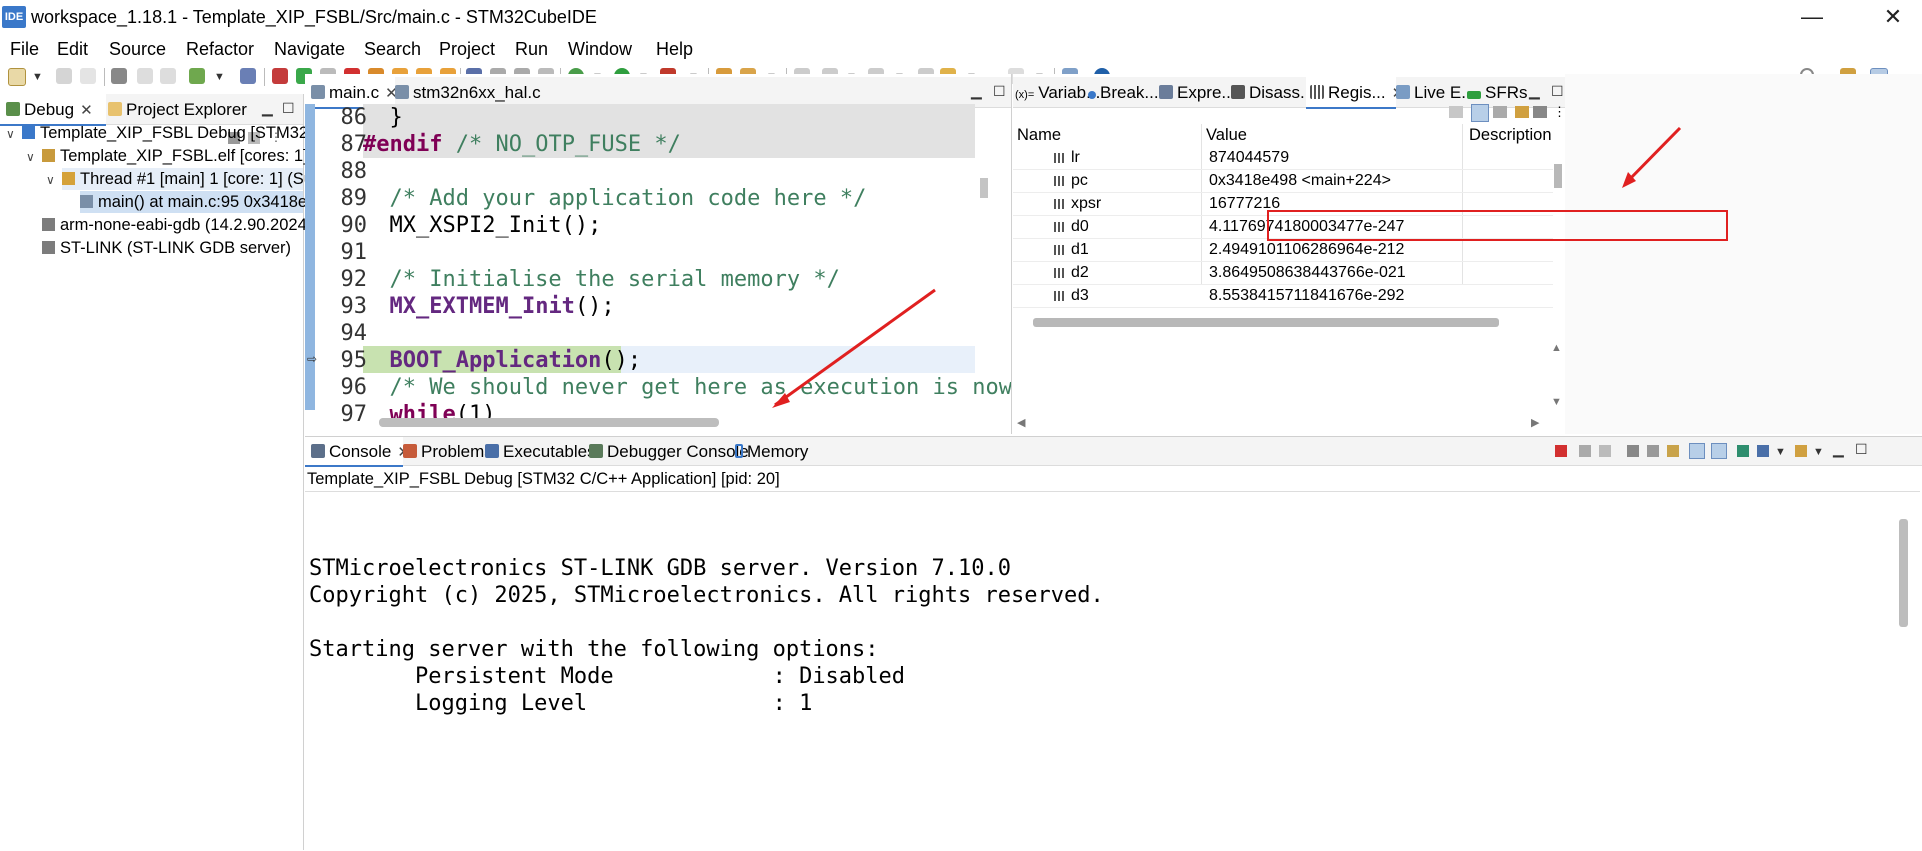 The width and height of the screenshot is (1922, 851). Describe the element at coordinates (1652, 156) in the screenshot. I see `arrow-to-pc-register` at that location.